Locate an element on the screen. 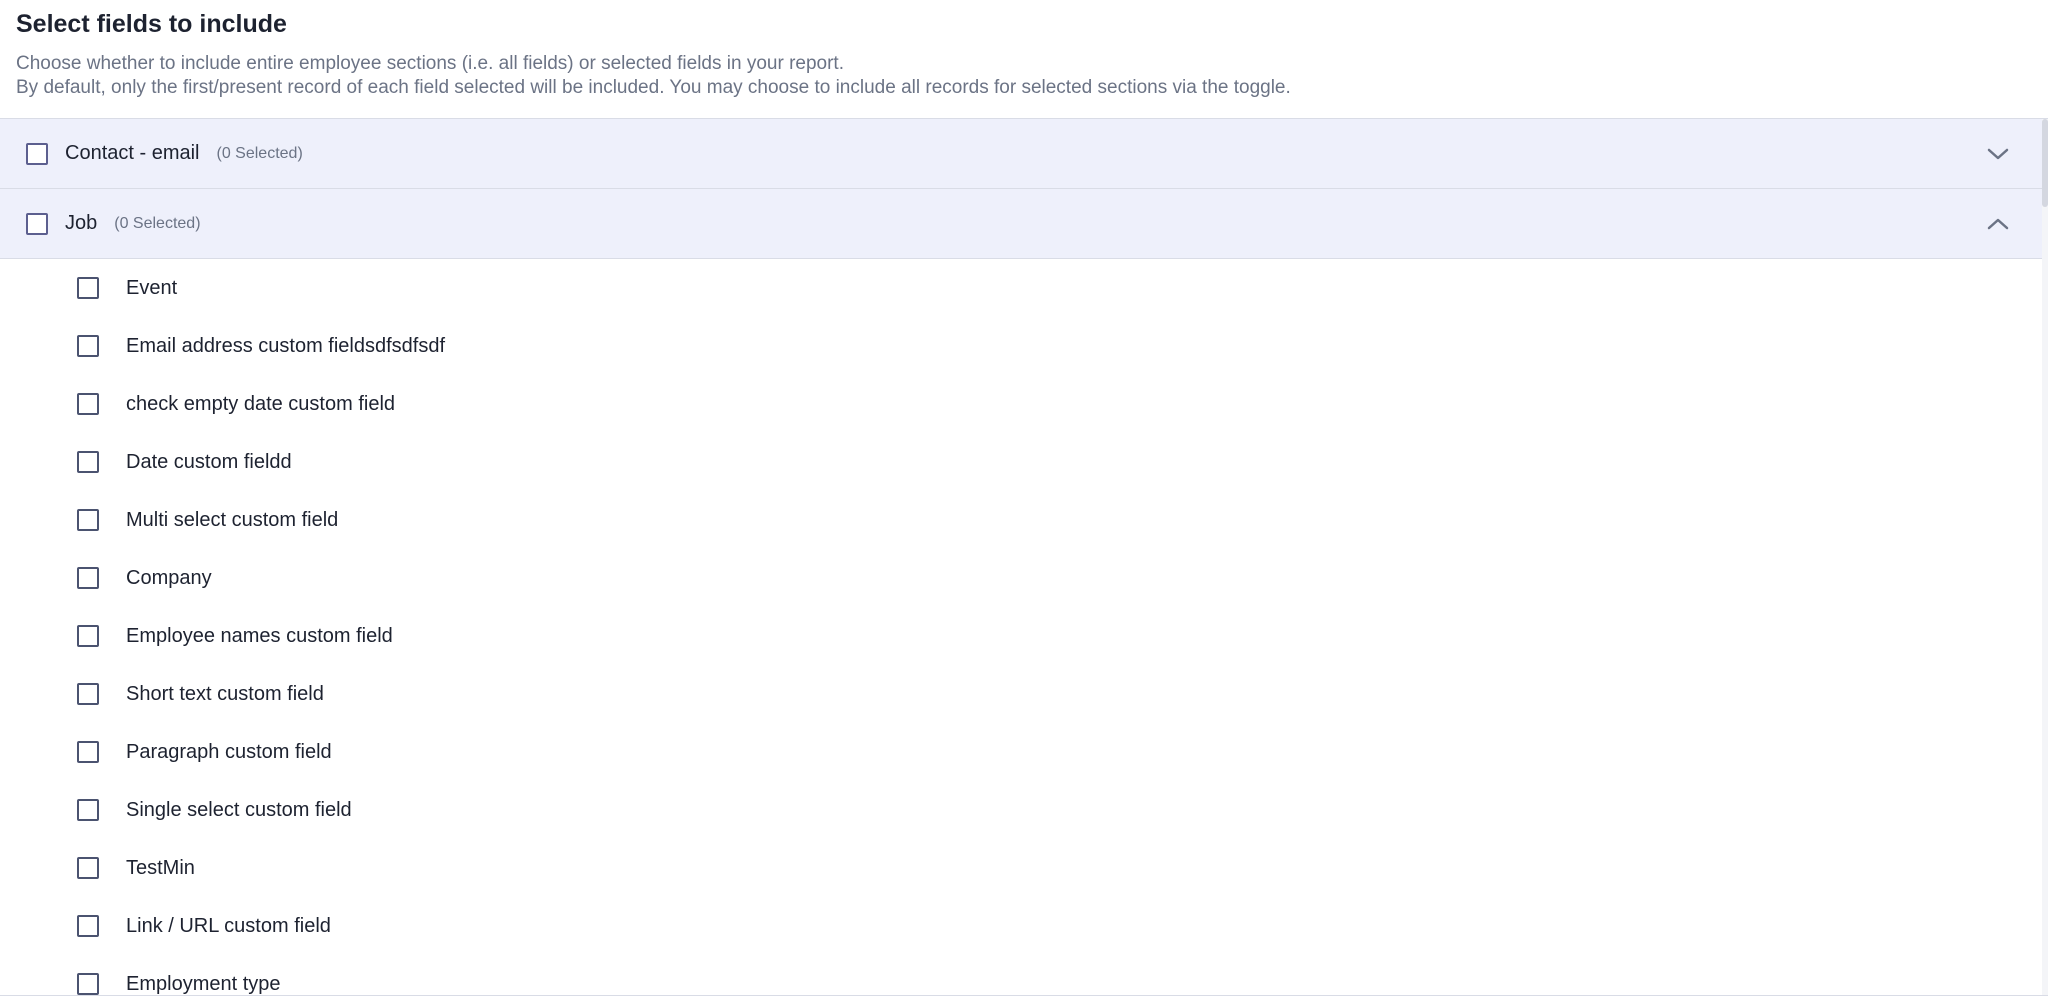 This screenshot has height=998, width=2048. field-row-multi-select: Multi select custom field is located at coordinates (1021, 520).